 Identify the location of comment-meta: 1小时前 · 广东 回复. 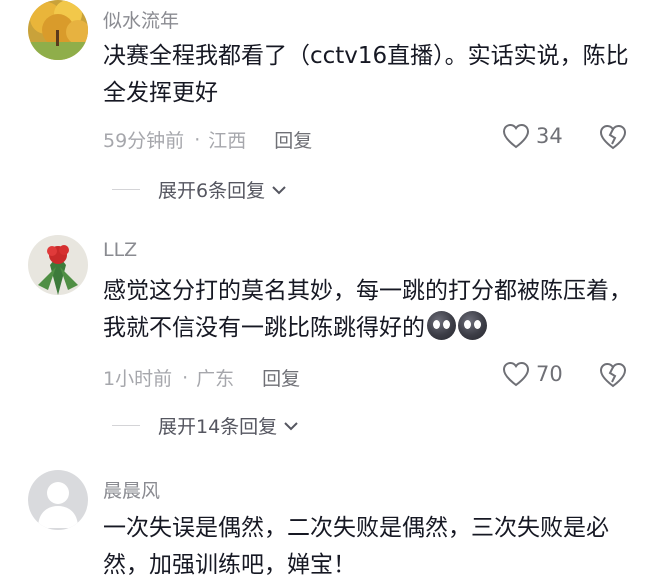
(201, 377).